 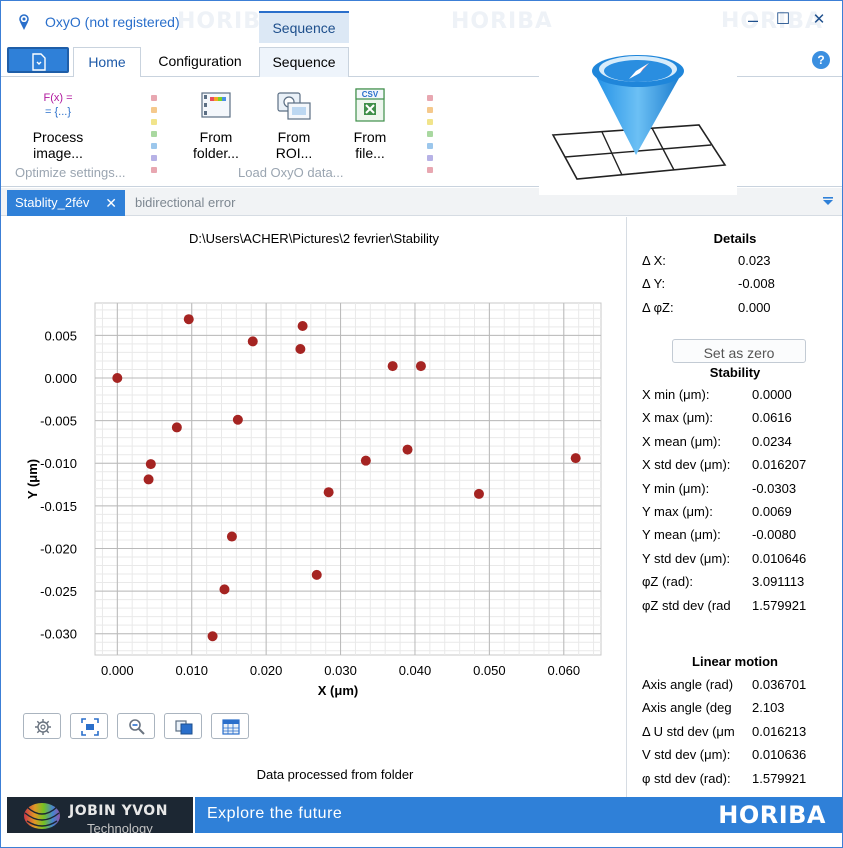 I want to click on from-folder-label-1: From, so click(x=216, y=137).